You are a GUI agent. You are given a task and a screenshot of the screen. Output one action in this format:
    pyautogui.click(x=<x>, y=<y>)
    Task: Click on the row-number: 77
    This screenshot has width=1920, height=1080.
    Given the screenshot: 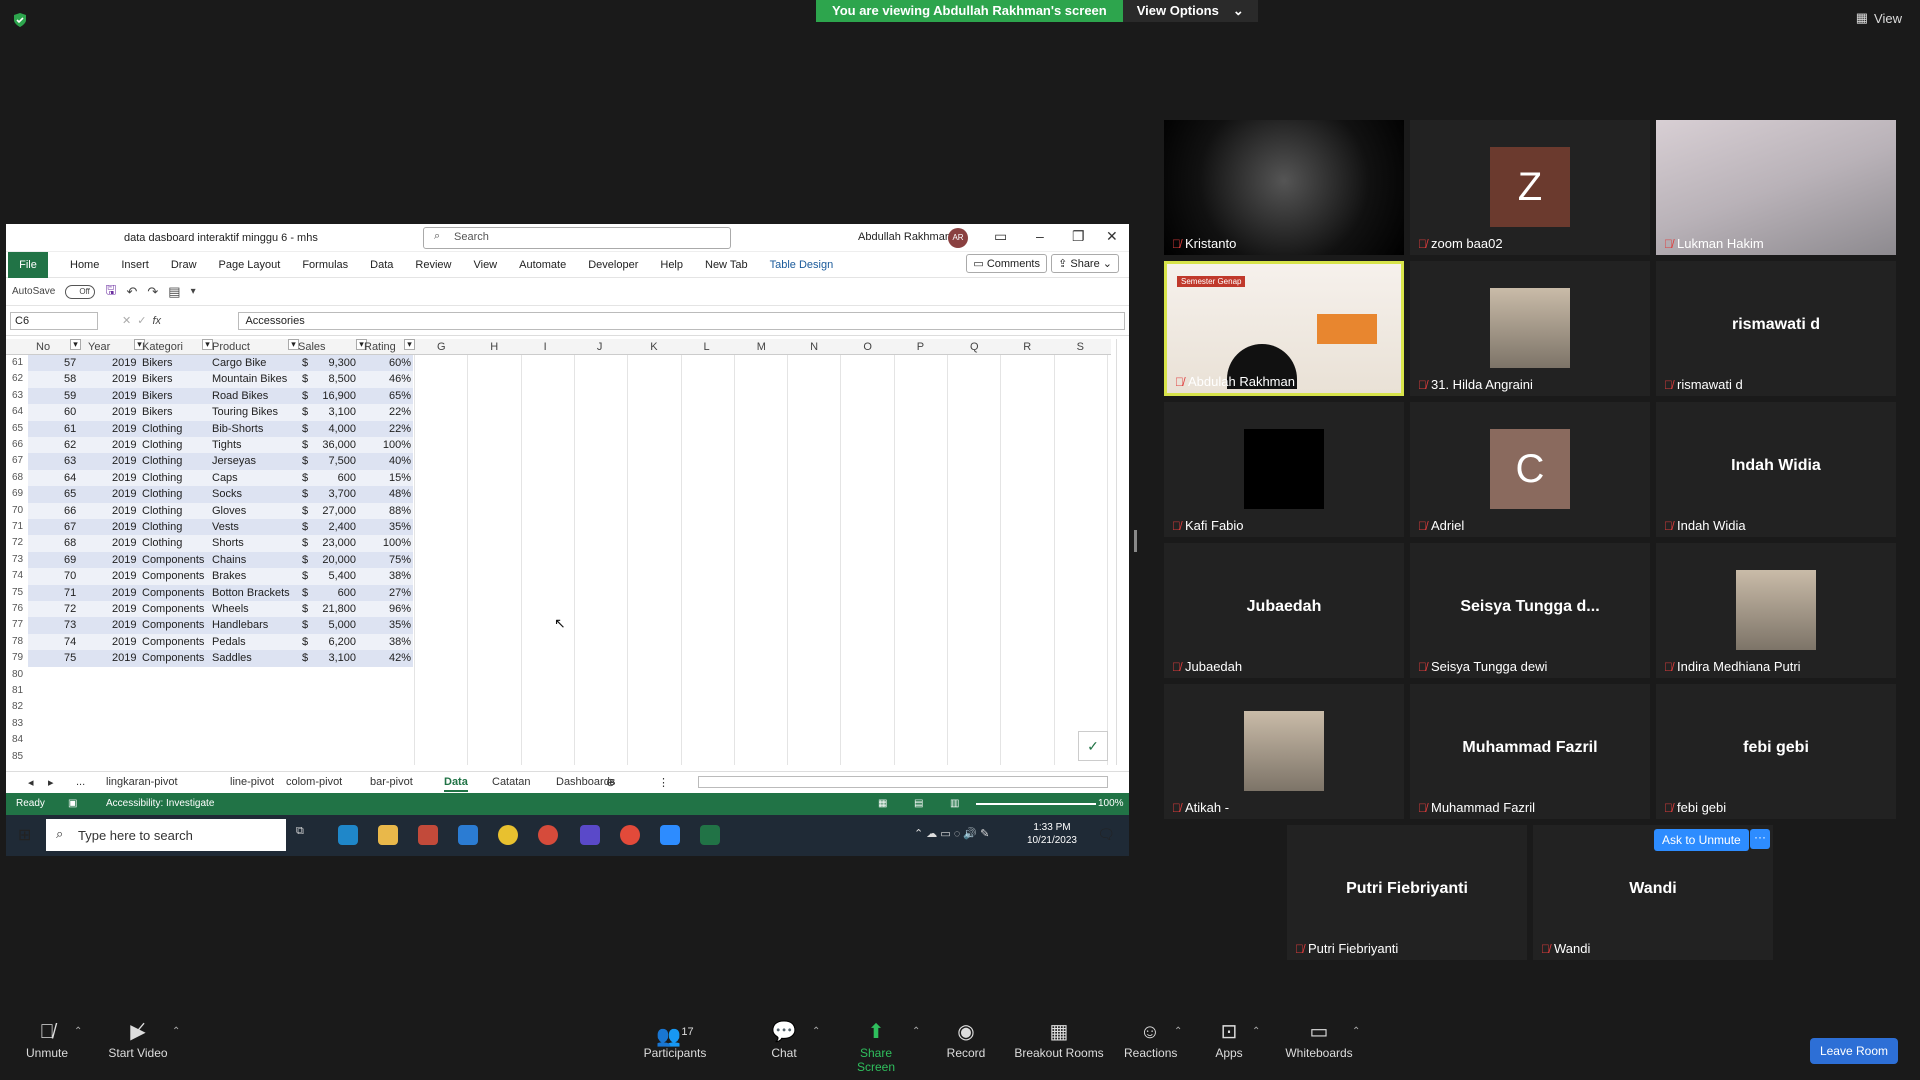 What is the action you would take?
    pyautogui.click(x=21, y=624)
    